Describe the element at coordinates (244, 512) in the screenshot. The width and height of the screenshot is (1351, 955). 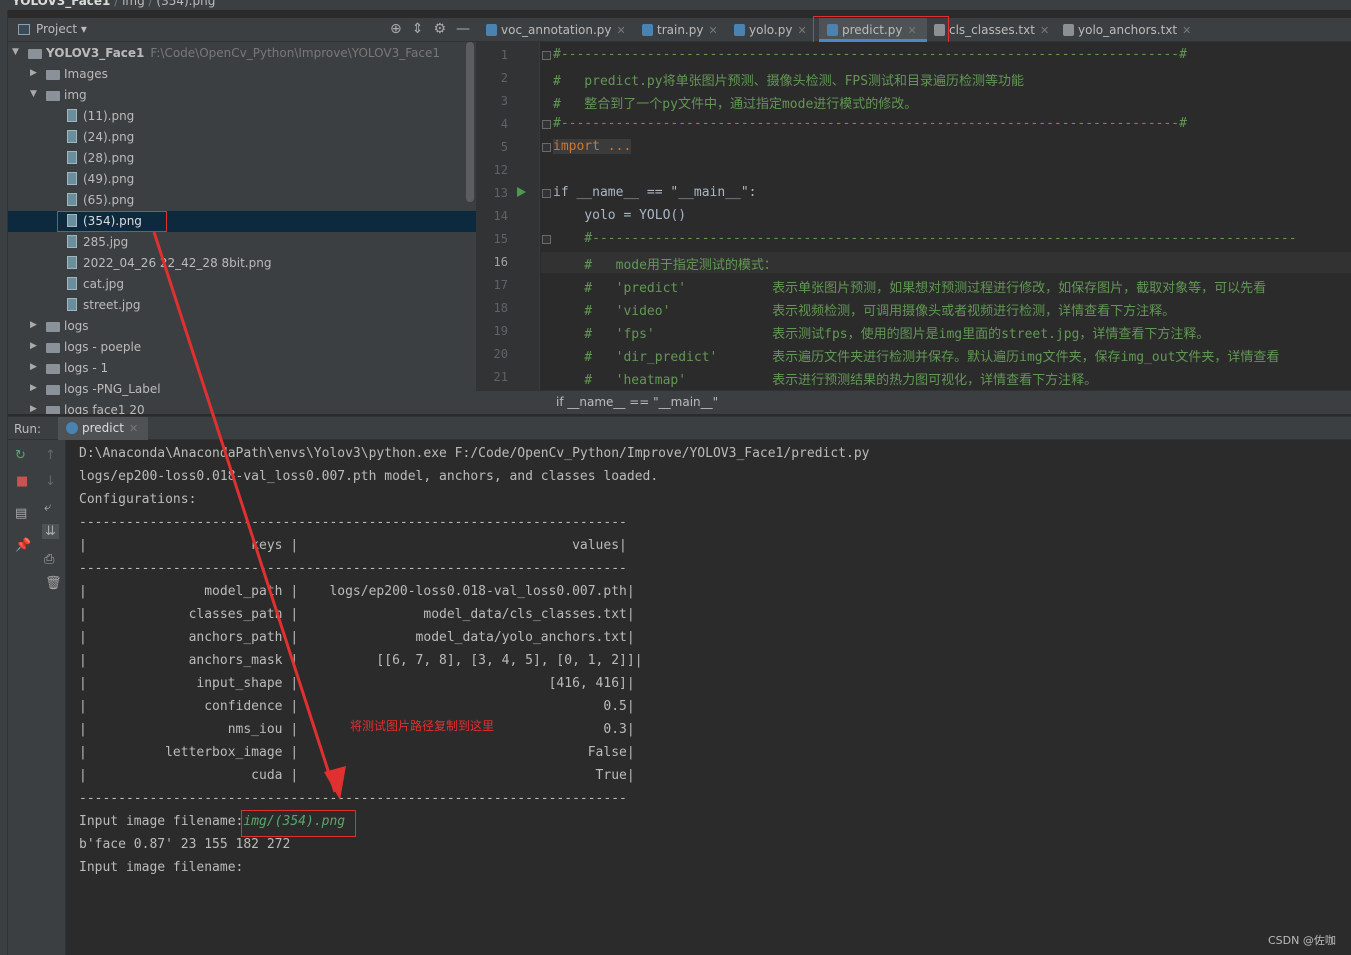
I see `arrow-line` at that location.